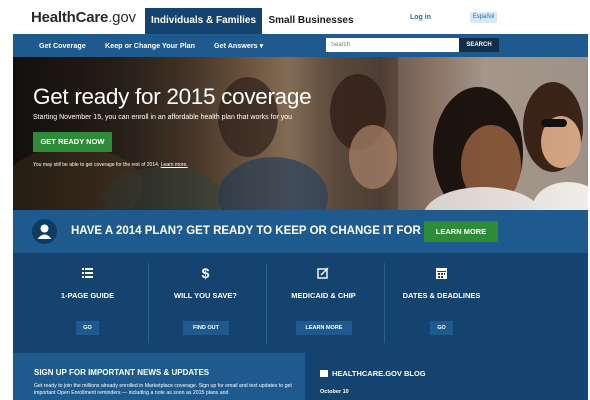  I want to click on get-ready-now-button: GET READY NOW, so click(72, 142).